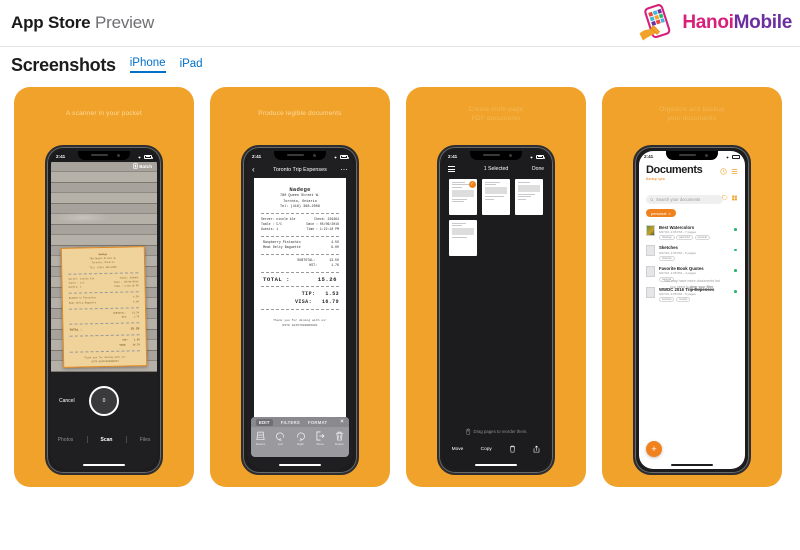 Image resolution: width=800 pixels, height=550 pixels. I want to click on move-out-icon, so click(320, 436).